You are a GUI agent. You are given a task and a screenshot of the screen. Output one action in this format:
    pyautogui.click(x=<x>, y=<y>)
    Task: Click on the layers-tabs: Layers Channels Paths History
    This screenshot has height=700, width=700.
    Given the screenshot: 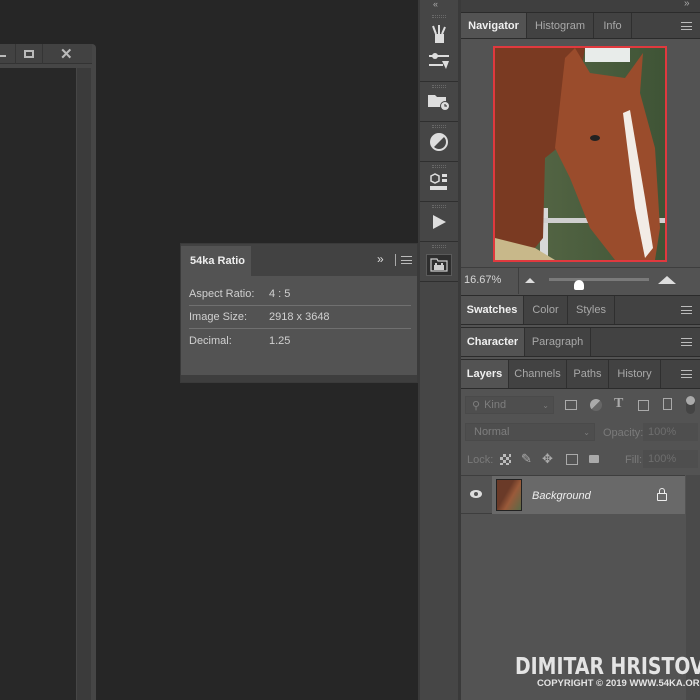 What is the action you would take?
    pyautogui.click(x=580, y=374)
    